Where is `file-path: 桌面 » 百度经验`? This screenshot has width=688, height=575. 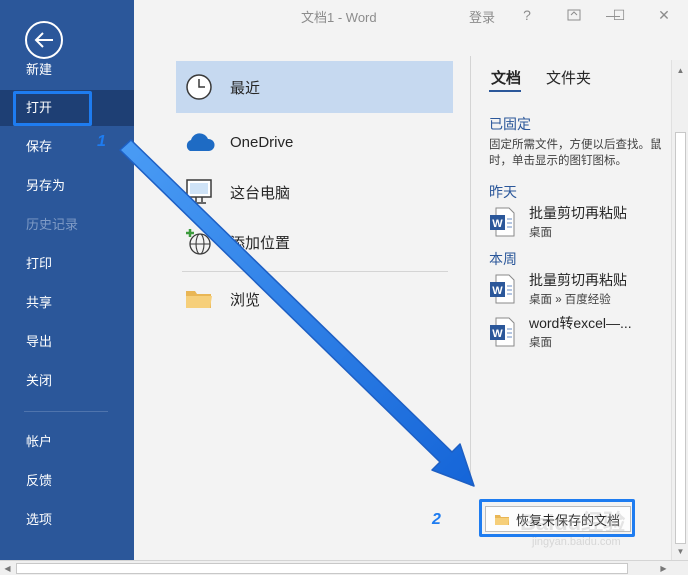 file-path: 桌面 » 百度经验 is located at coordinates (570, 300).